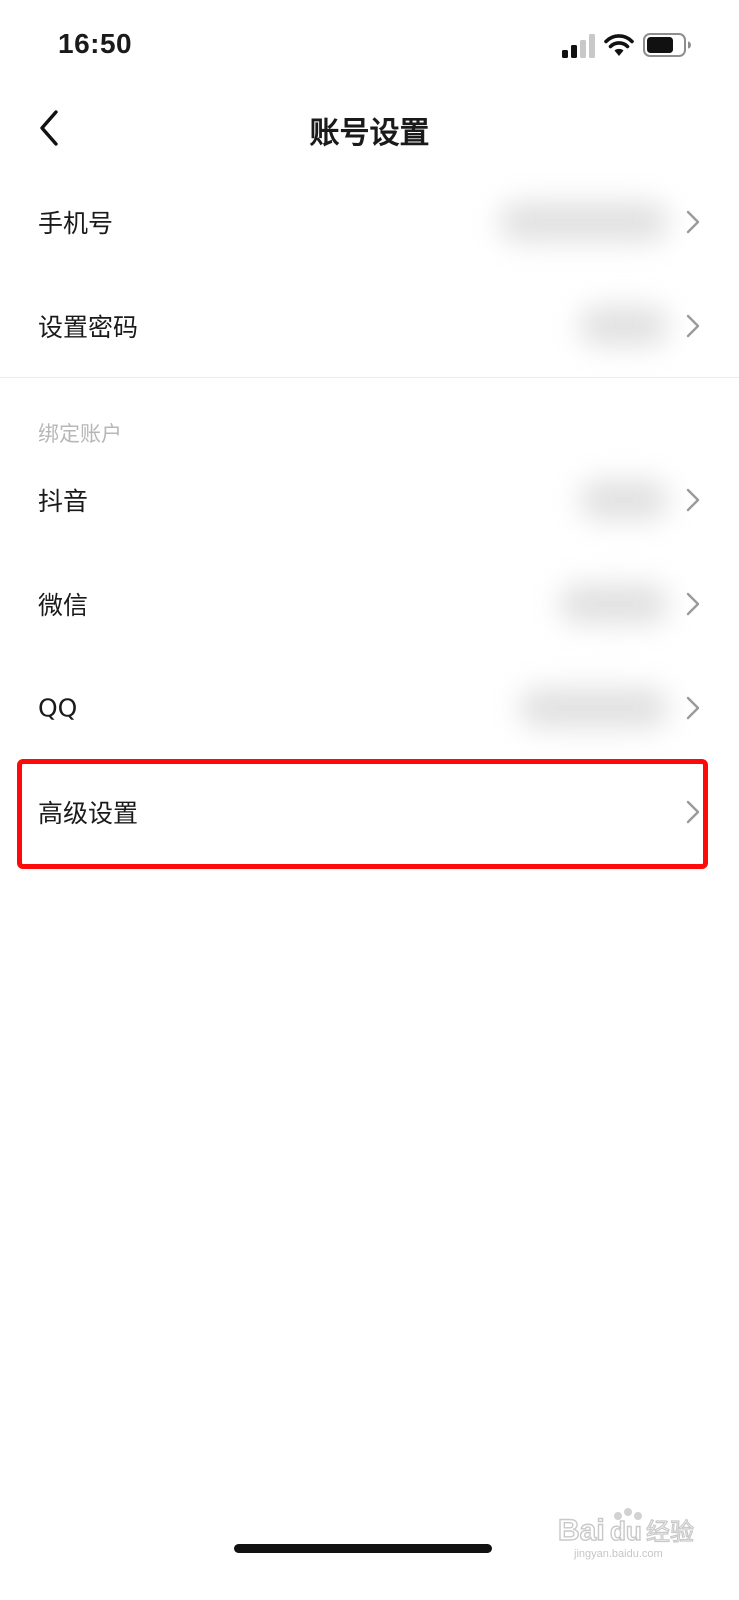 Image resolution: width=739 pixels, height=1600 pixels. What do you see at coordinates (369, 222) in the screenshot?
I see `settings-row-phone: 手机号` at bounding box center [369, 222].